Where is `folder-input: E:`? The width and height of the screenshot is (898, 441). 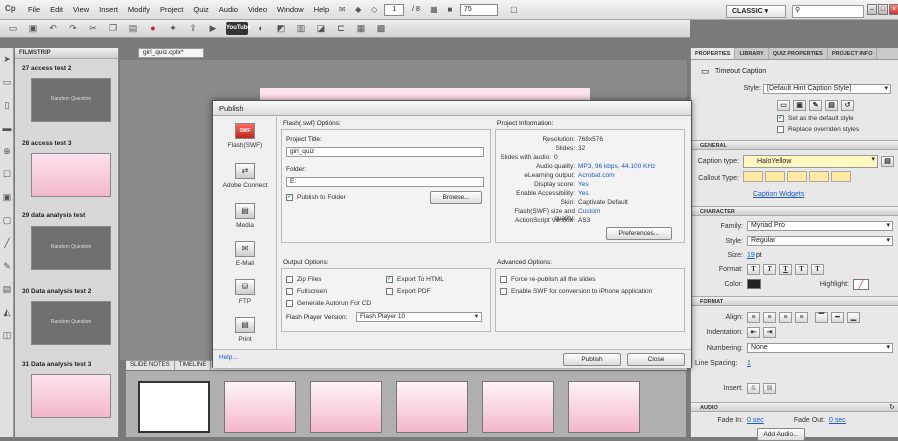
folder-input: E: is located at coordinates (385, 182).